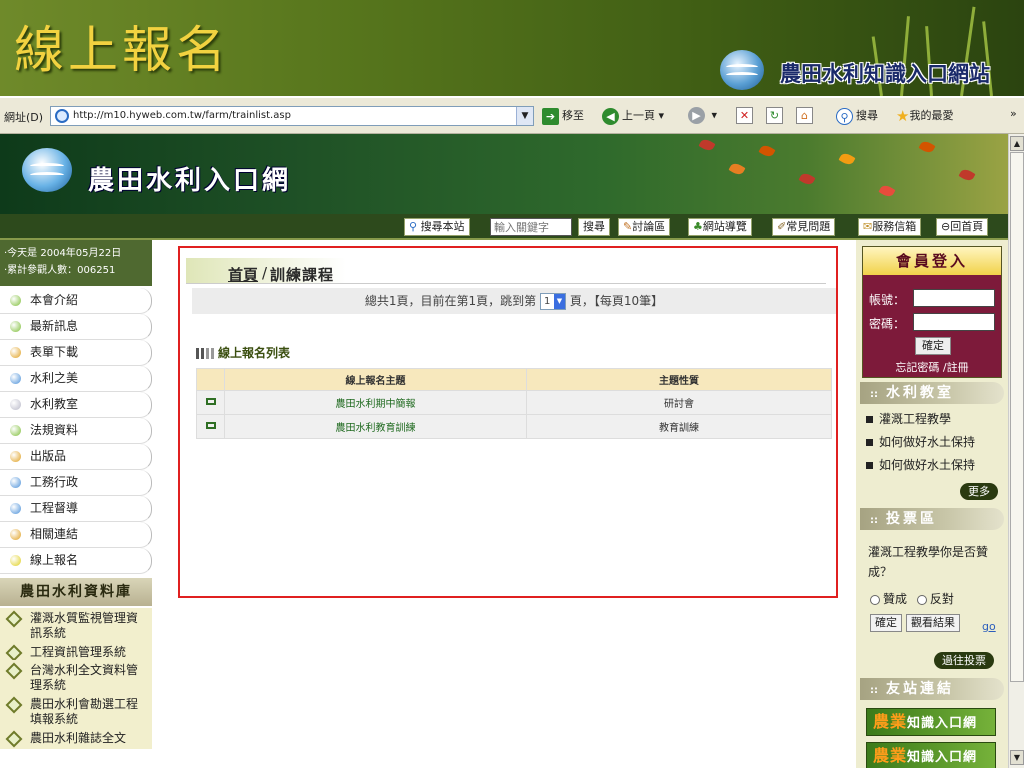  Describe the element at coordinates (76, 263) in the screenshot. I see `site-stats: ‧今天是 2004年05月22日 ‧累計參觀人數：006251` at that location.